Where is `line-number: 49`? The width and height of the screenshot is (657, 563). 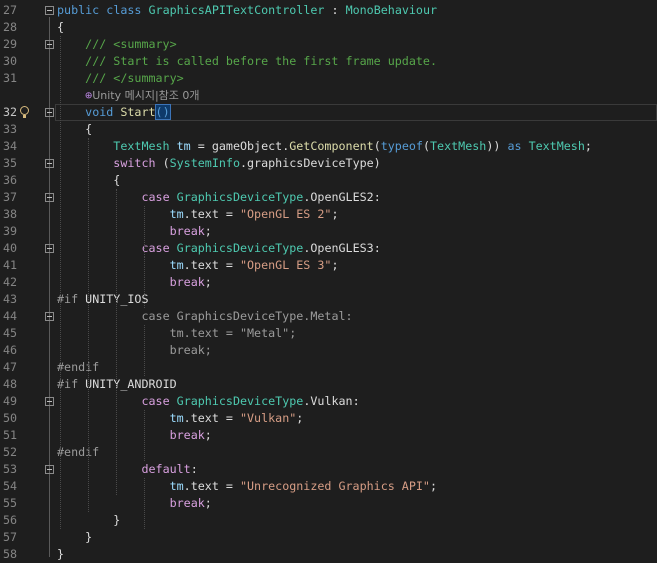 line-number: 49 is located at coordinates (10, 401).